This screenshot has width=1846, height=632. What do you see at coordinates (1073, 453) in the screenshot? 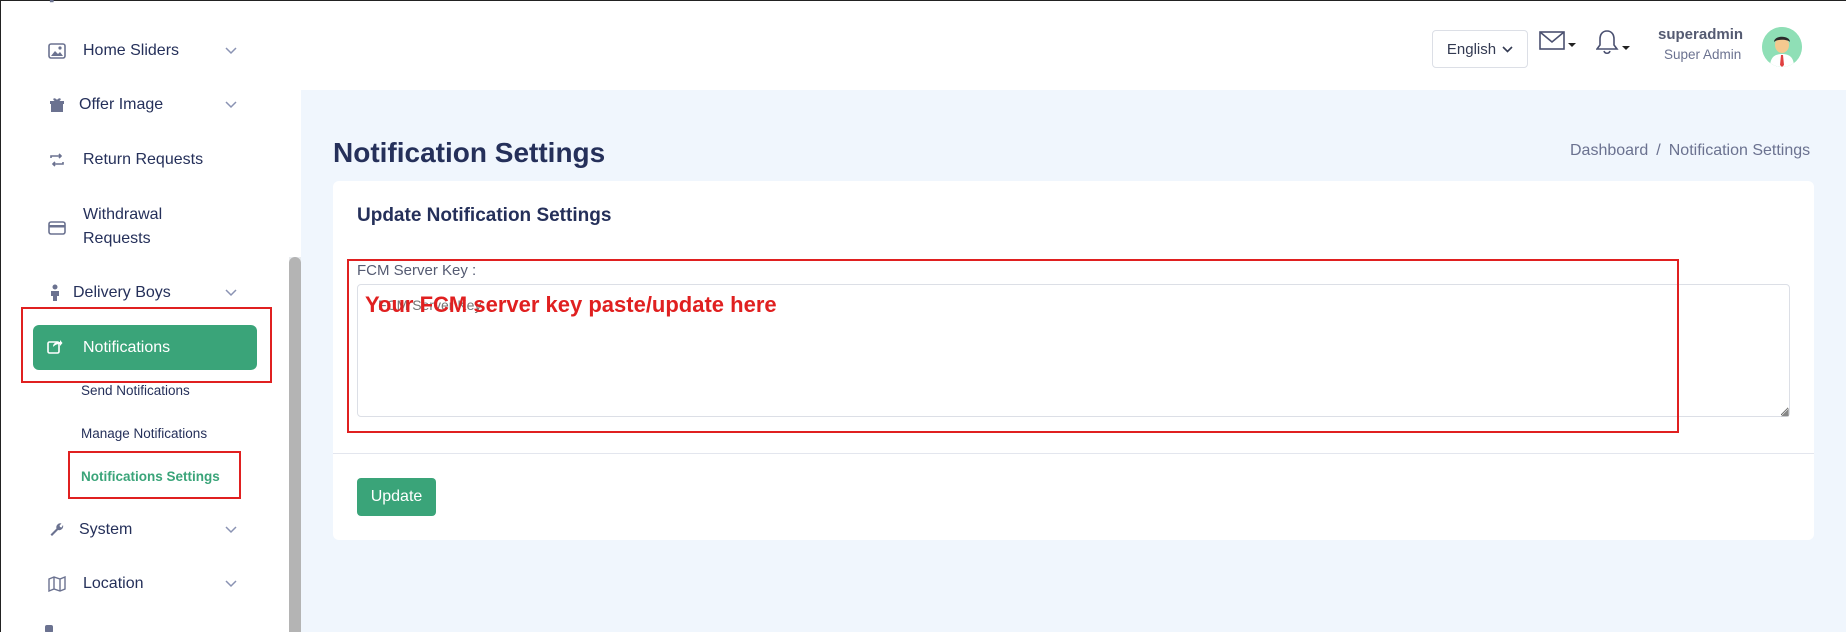
I see `card-divider` at bounding box center [1073, 453].